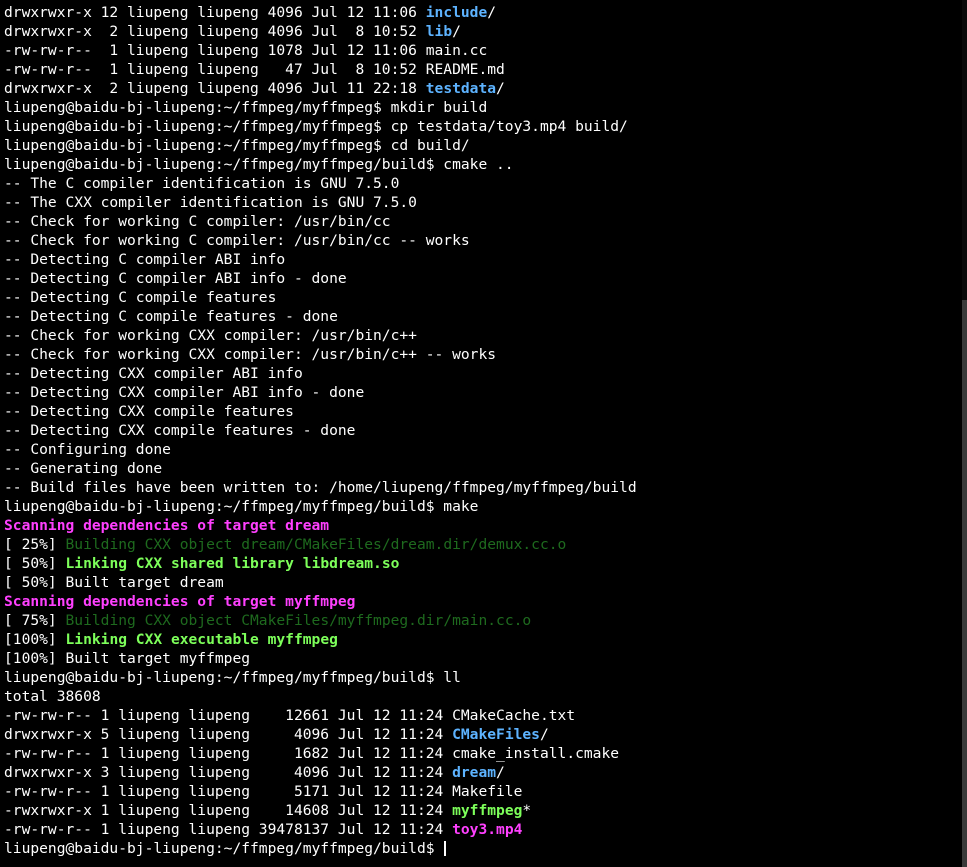  What do you see at coordinates (485, 639) in the screenshot?
I see `terminal-line: [100%] Linking CXX executable myffmpeg` at bounding box center [485, 639].